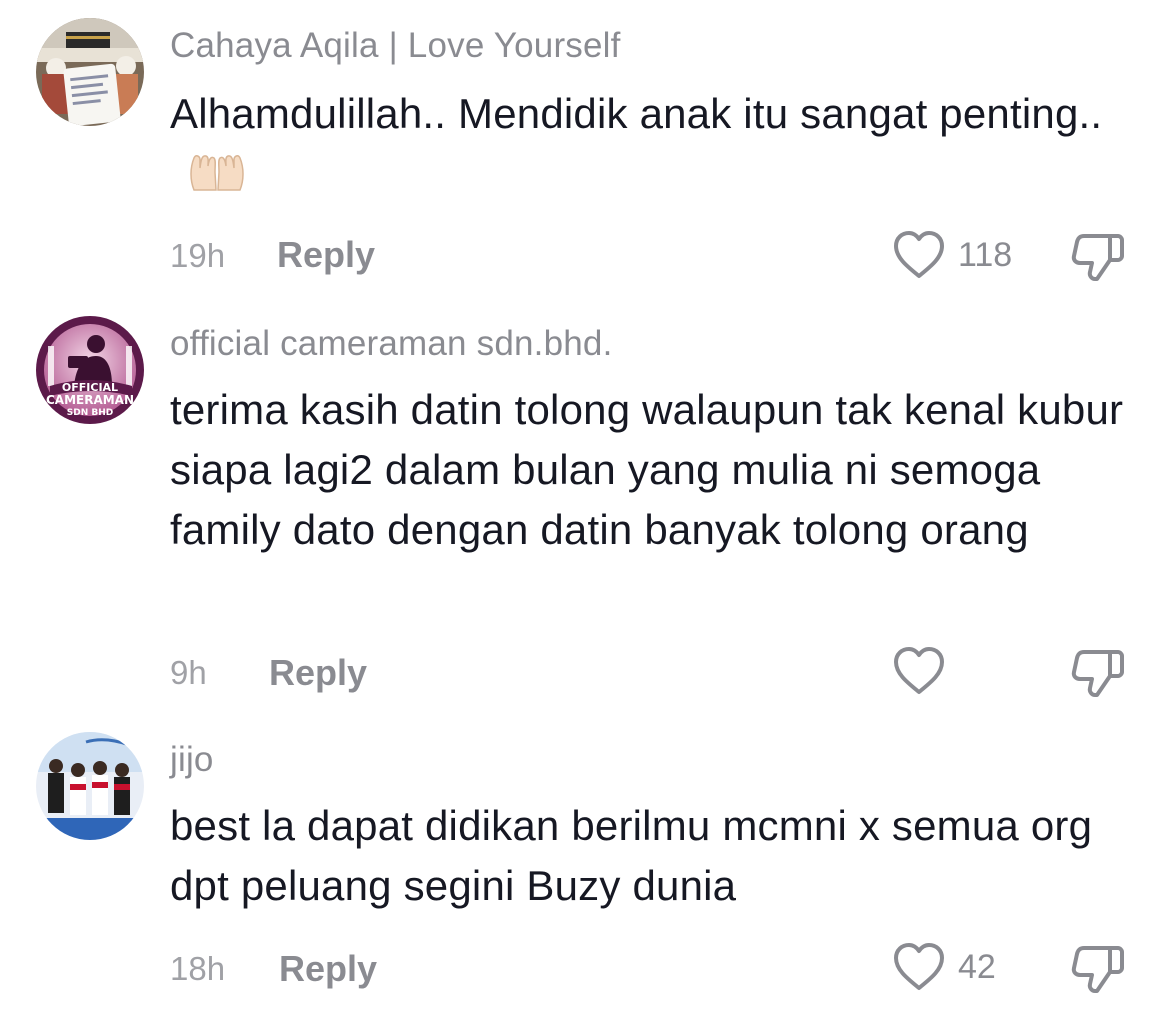 This screenshot has height=1026, width=1170. What do you see at coordinates (90, 400) in the screenshot?
I see `avatar-logo-text: CAMERAMAN` at bounding box center [90, 400].